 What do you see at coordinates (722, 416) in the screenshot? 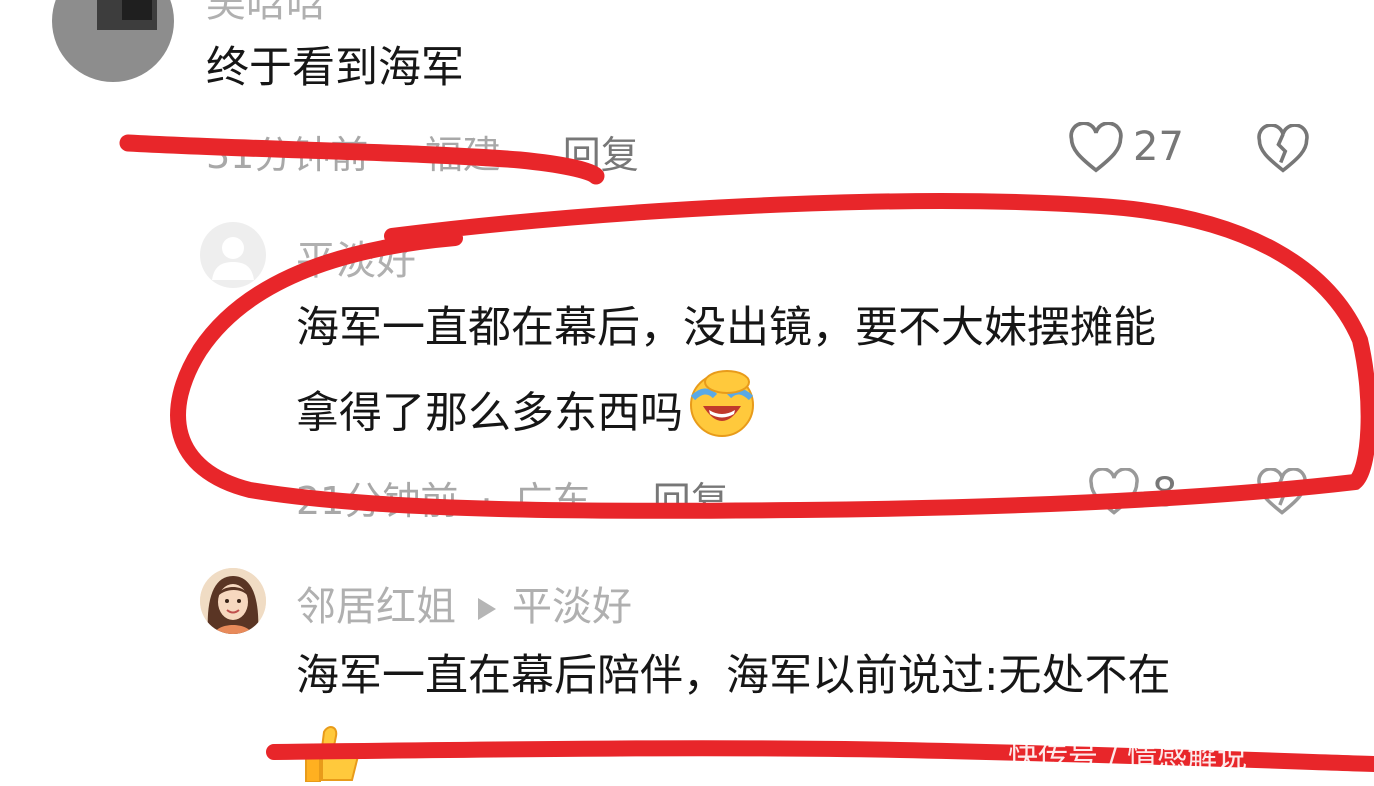
I see `laugh-cry-emoji` at bounding box center [722, 416].